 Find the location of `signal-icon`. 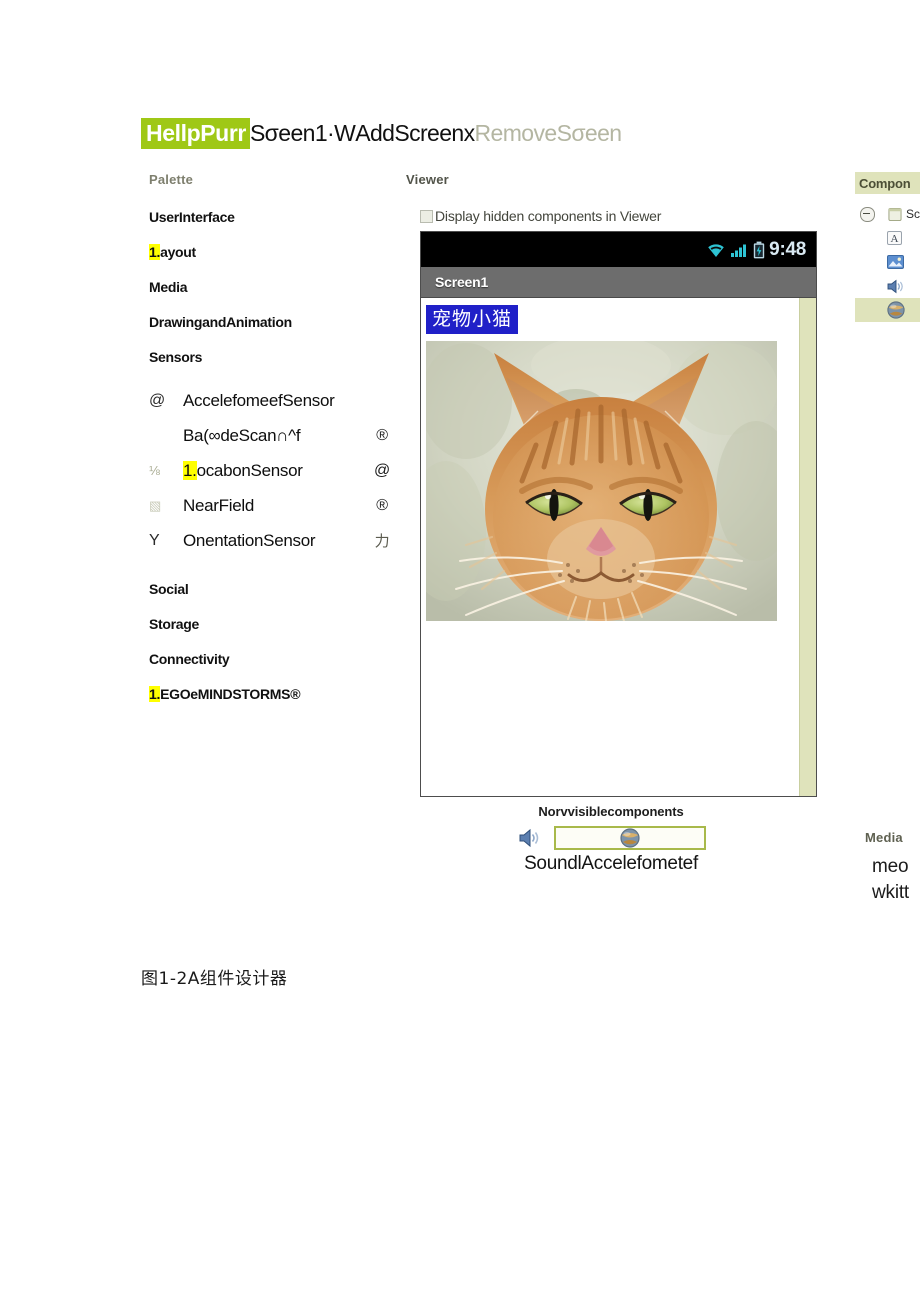

signal-icon is located at coordinates (739, 250).